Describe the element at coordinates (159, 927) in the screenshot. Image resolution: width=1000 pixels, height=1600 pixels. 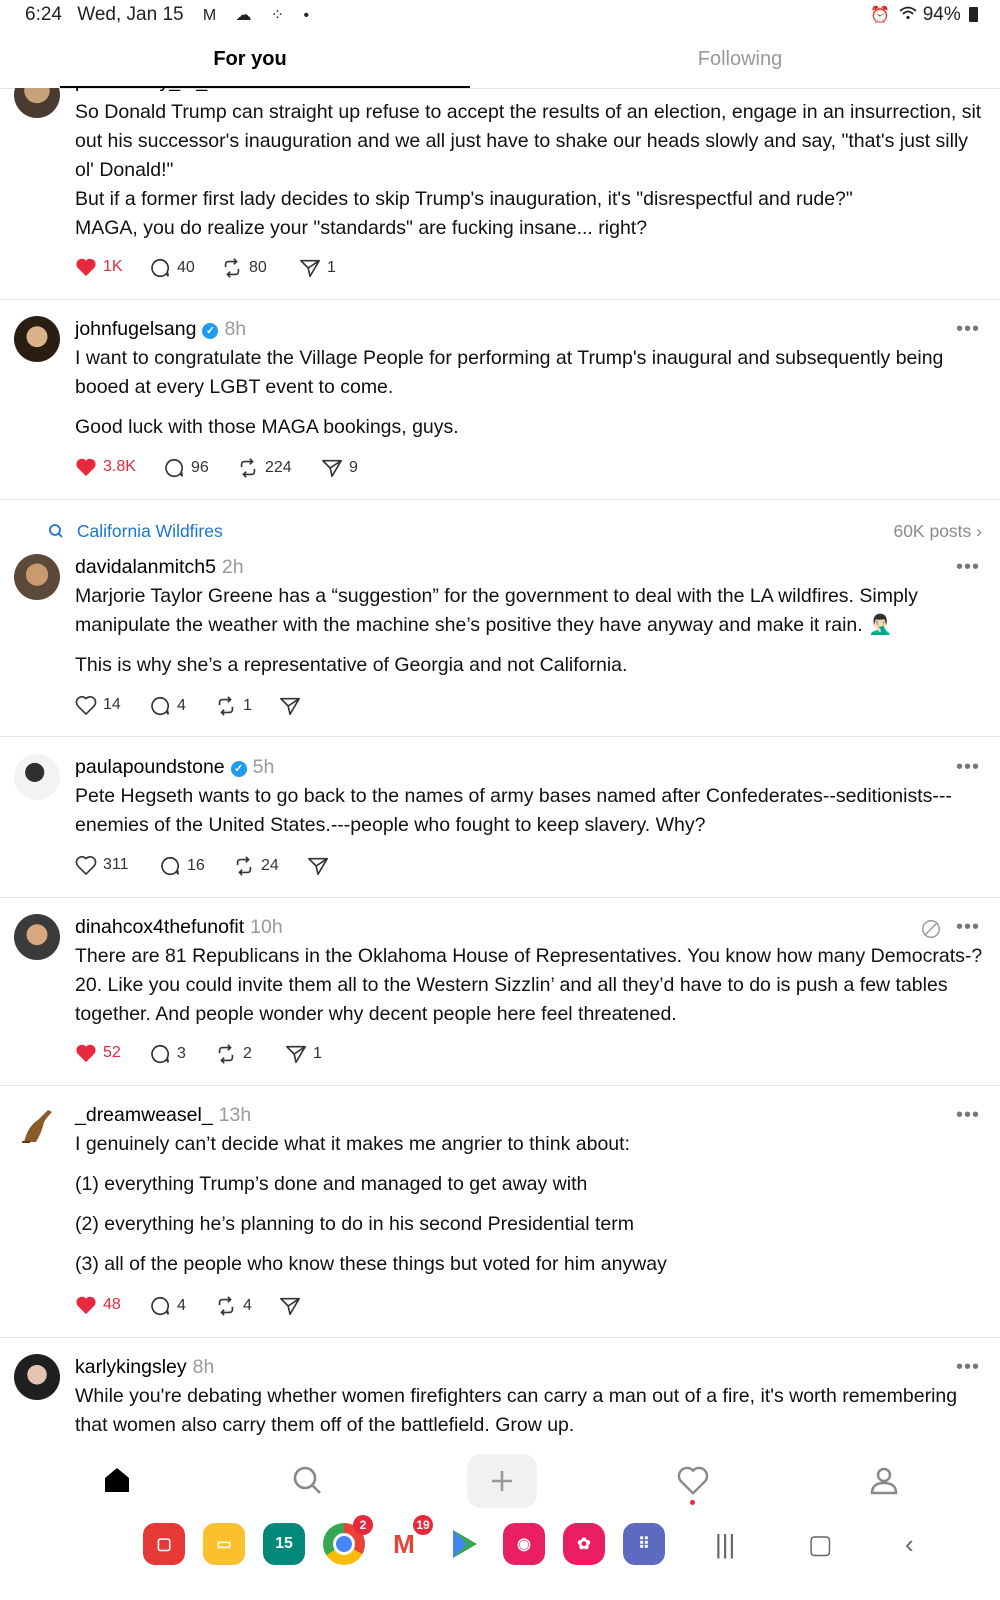
I see `username: dinahcox4thefunofit` at that location.